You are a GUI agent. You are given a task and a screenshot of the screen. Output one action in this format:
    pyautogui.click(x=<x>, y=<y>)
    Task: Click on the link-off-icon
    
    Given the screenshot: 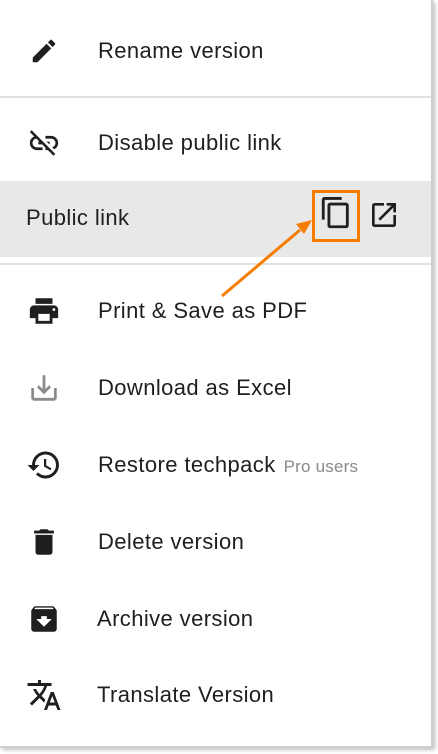 What is the action you would take?
    pyautogui.click(x=44, y=143)
    